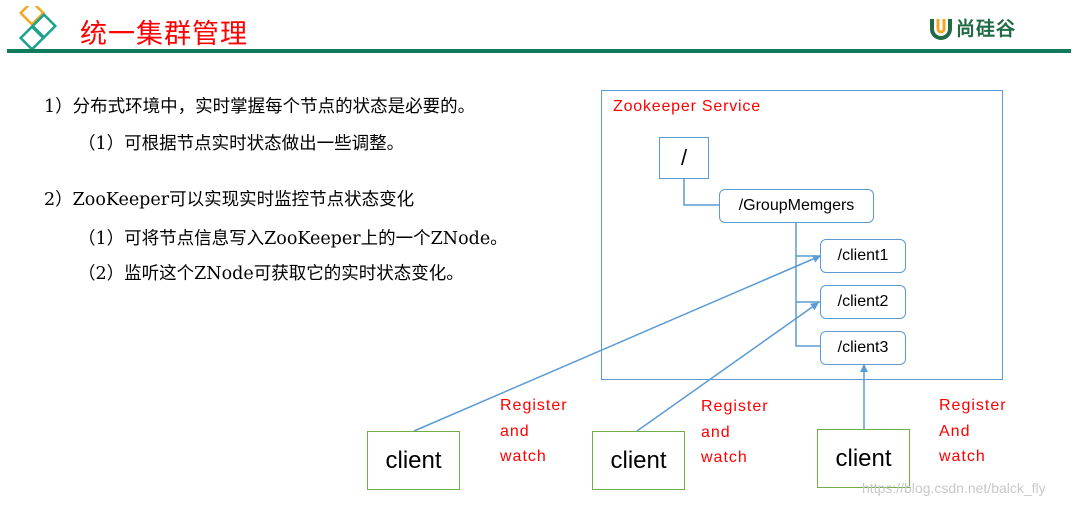 This screenshot has width=1077, height=507. I want to click on group-znode: /GroupMemgers, so click(796, 206).